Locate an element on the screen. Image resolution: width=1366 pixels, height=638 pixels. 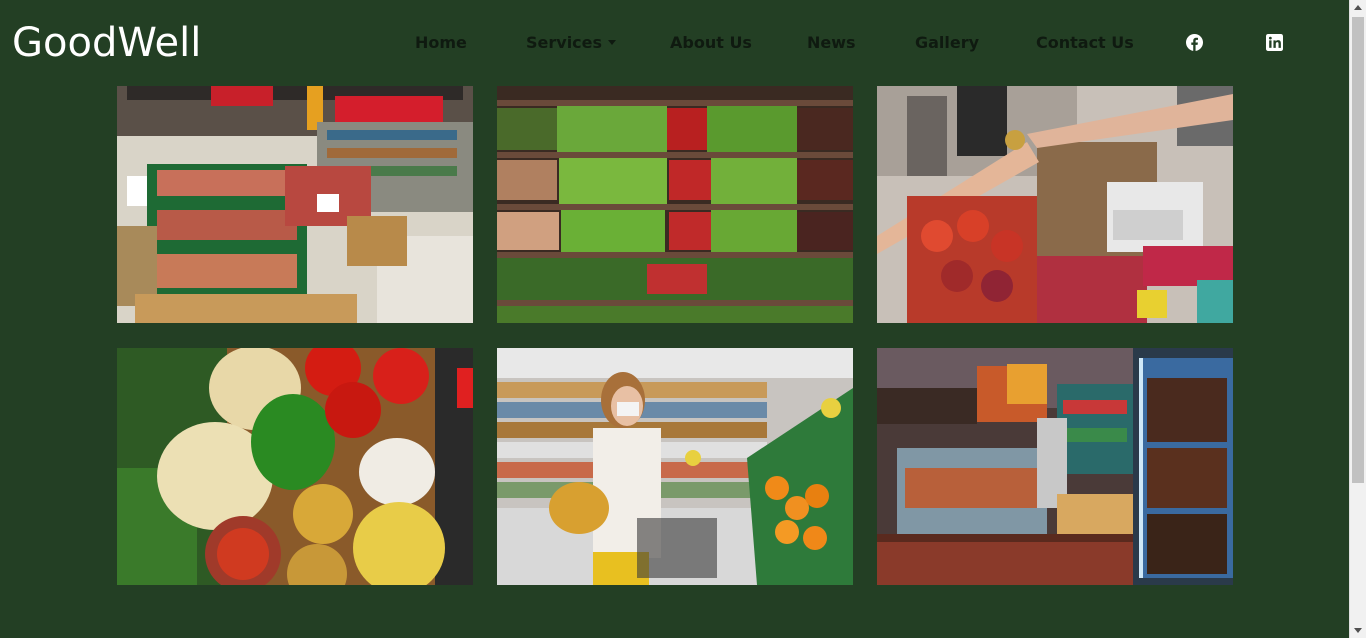
nav-about-us: About Us is located at coordinates (711, 43).